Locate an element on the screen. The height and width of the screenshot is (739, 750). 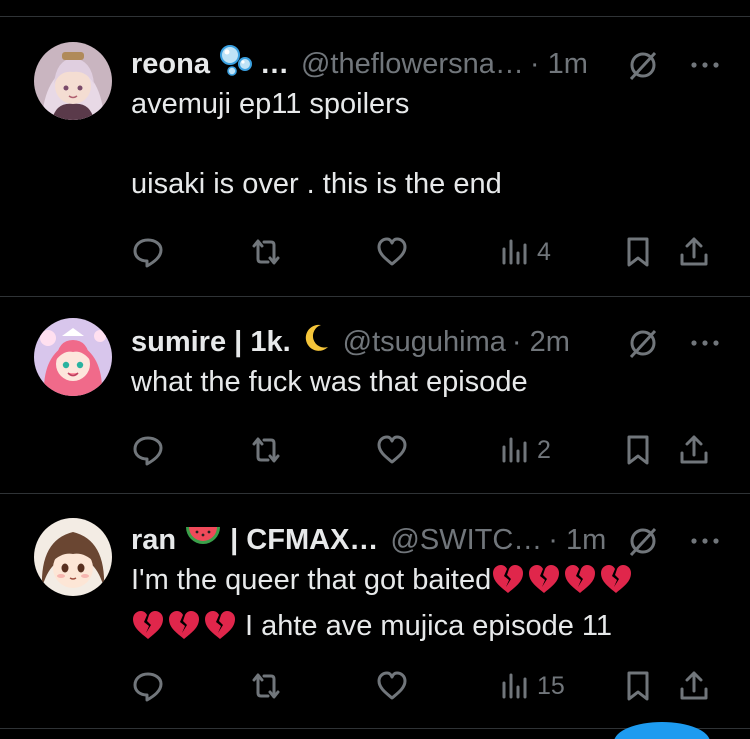
compose-button-partial is located at coordinates (662, 730).